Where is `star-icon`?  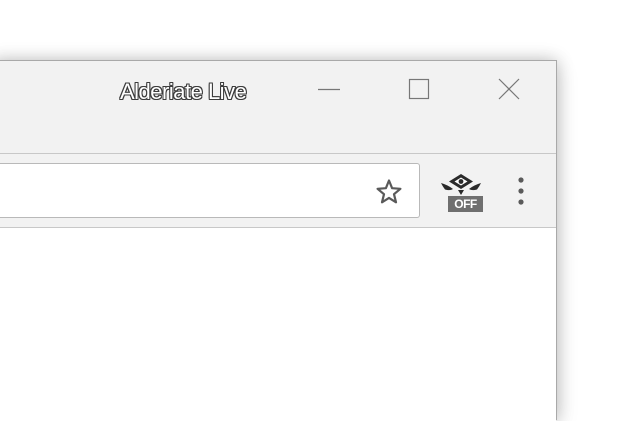 star-icon is located at coordinates (389, 191).